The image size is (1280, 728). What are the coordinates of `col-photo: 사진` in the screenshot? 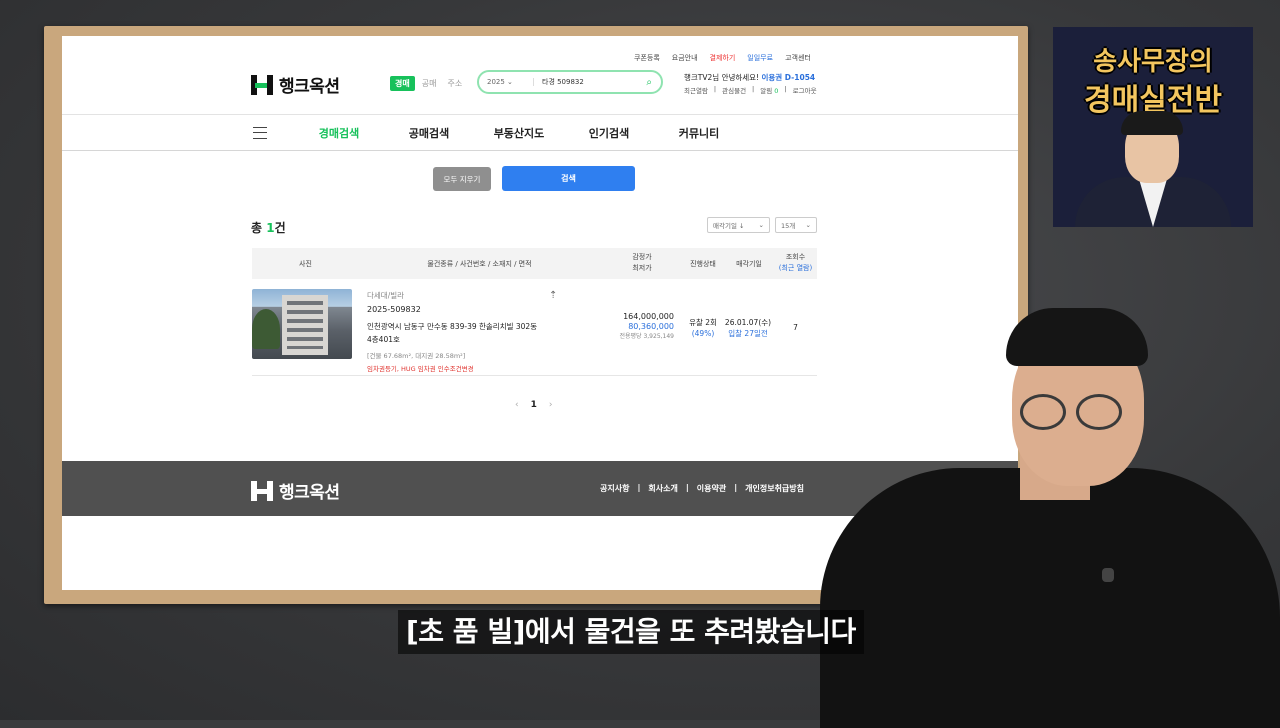 It's located at (305, 264).